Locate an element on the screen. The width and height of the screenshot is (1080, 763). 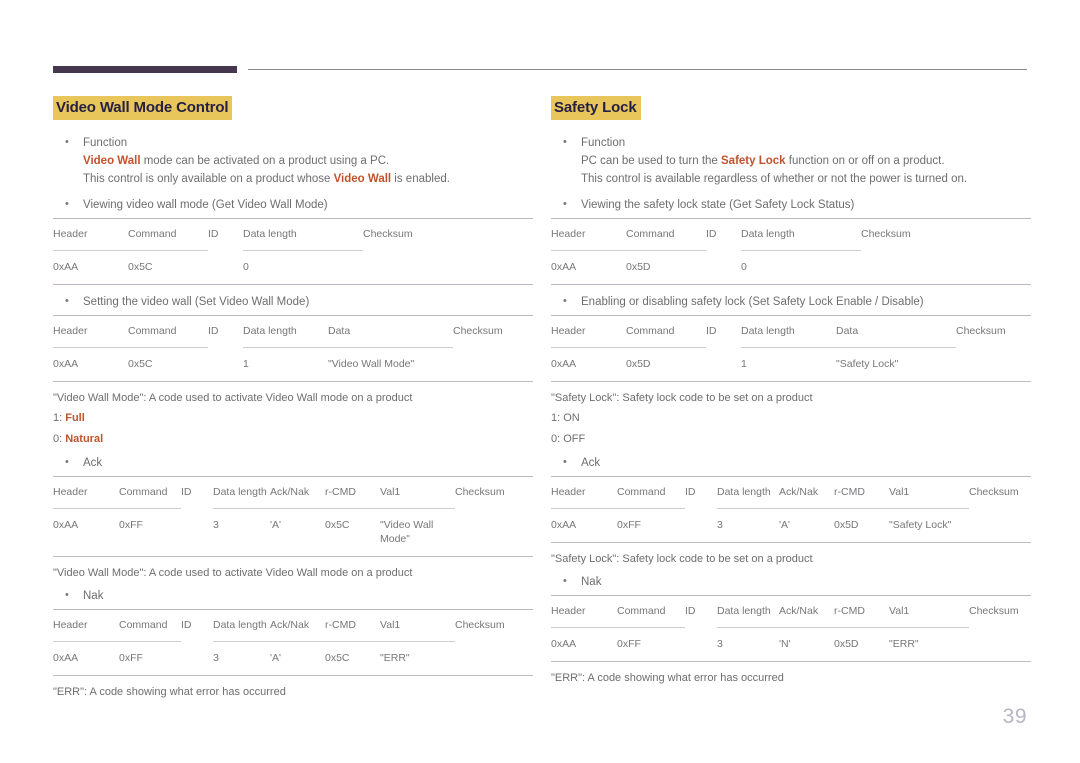
header-rule is located at coordinates (637, 69).